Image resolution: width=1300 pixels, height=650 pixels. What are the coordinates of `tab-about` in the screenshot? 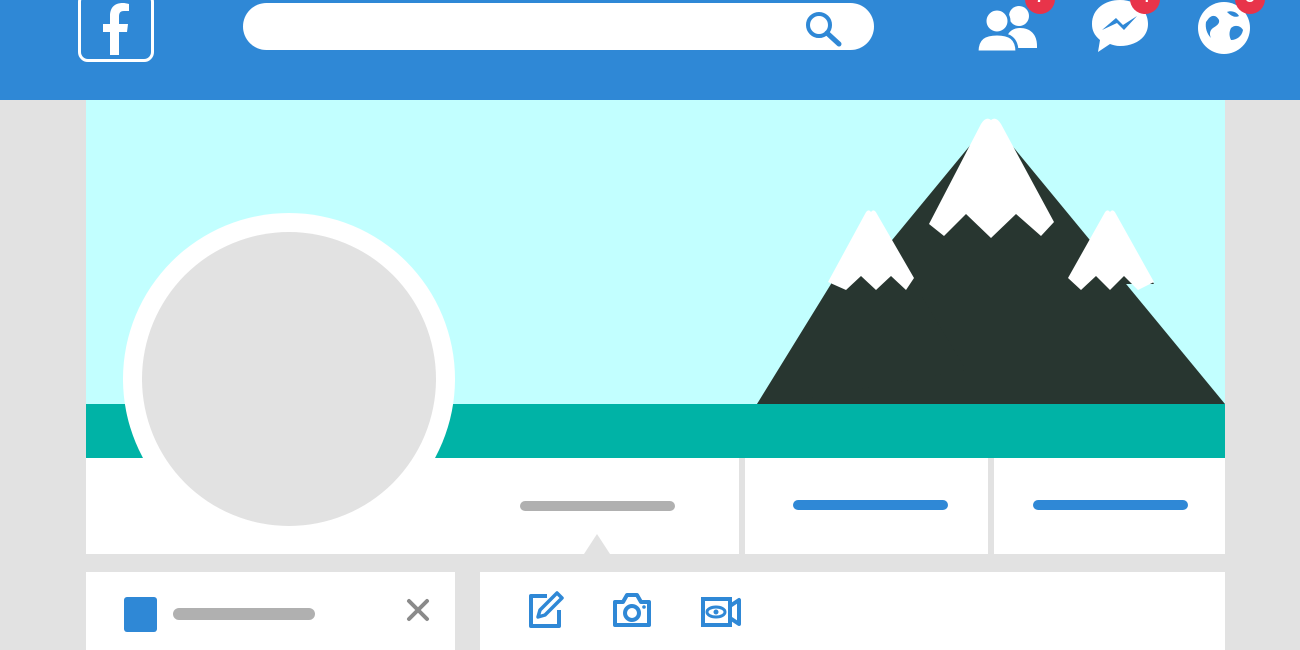 It's located at (870, 505).